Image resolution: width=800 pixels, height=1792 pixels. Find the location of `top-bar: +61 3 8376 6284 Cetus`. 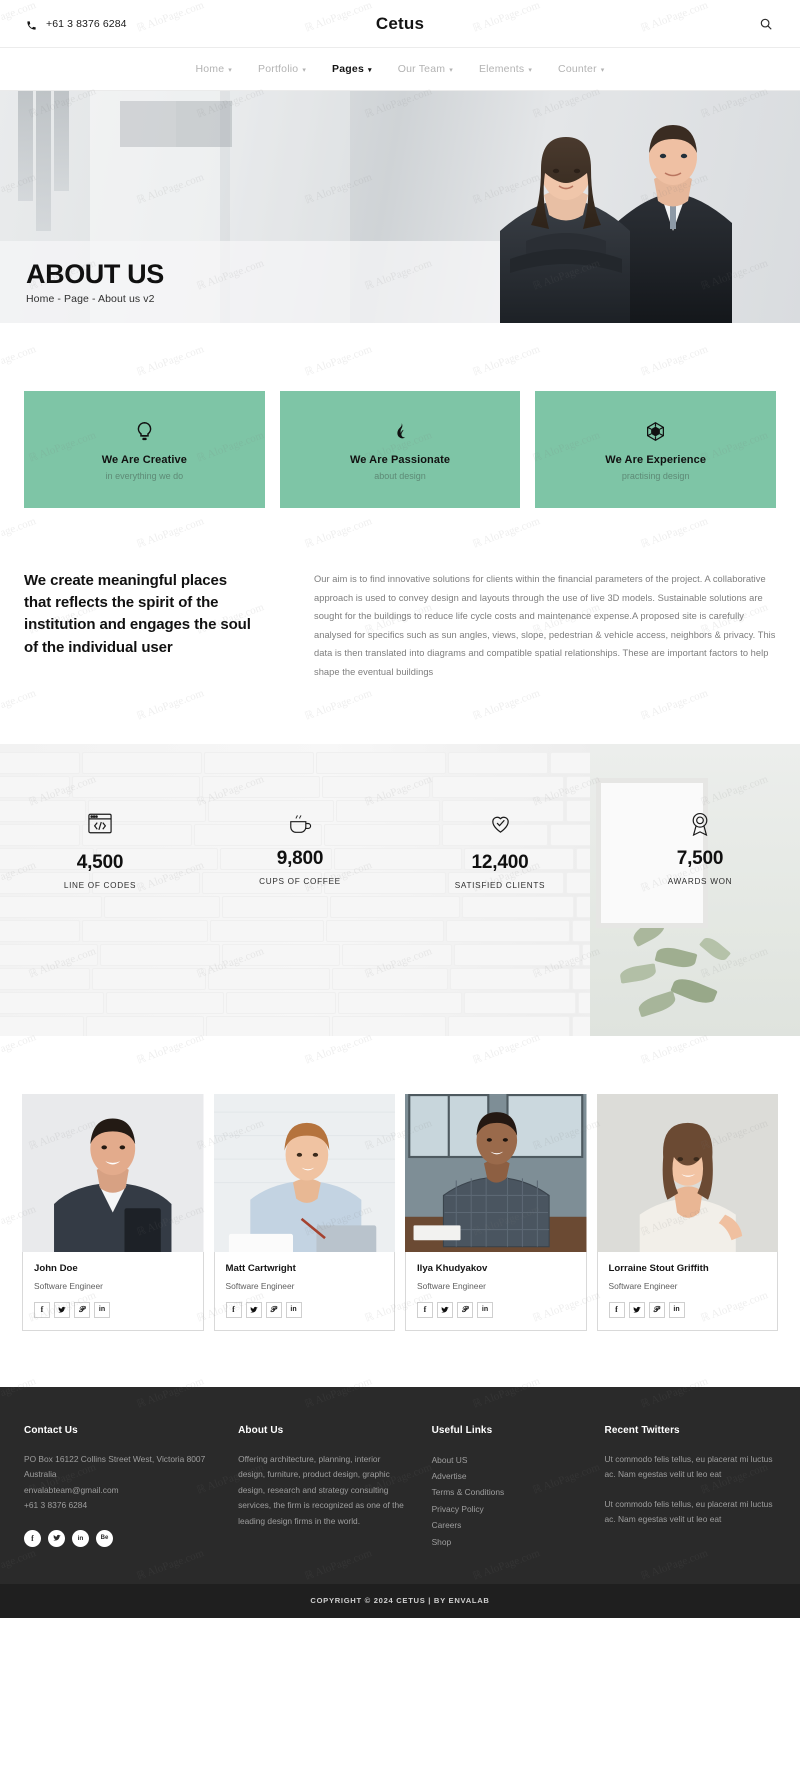

top-bar: +61 3 8376 6284 Cetus is located at coordinates (400, 24).